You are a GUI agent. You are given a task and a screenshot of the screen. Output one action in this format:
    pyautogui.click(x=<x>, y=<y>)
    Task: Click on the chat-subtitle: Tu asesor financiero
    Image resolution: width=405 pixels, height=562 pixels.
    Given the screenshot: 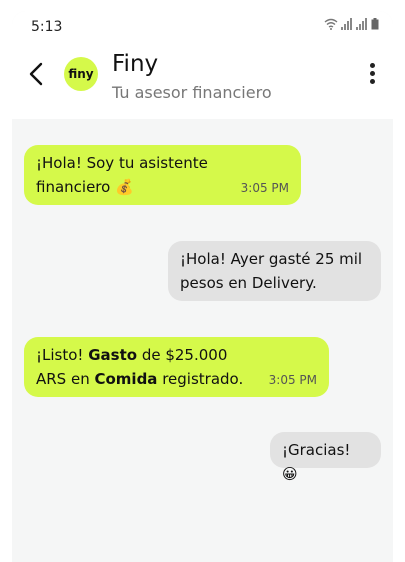 What is the action you would take?
    pyautogui.click(x=192, y=92)
    